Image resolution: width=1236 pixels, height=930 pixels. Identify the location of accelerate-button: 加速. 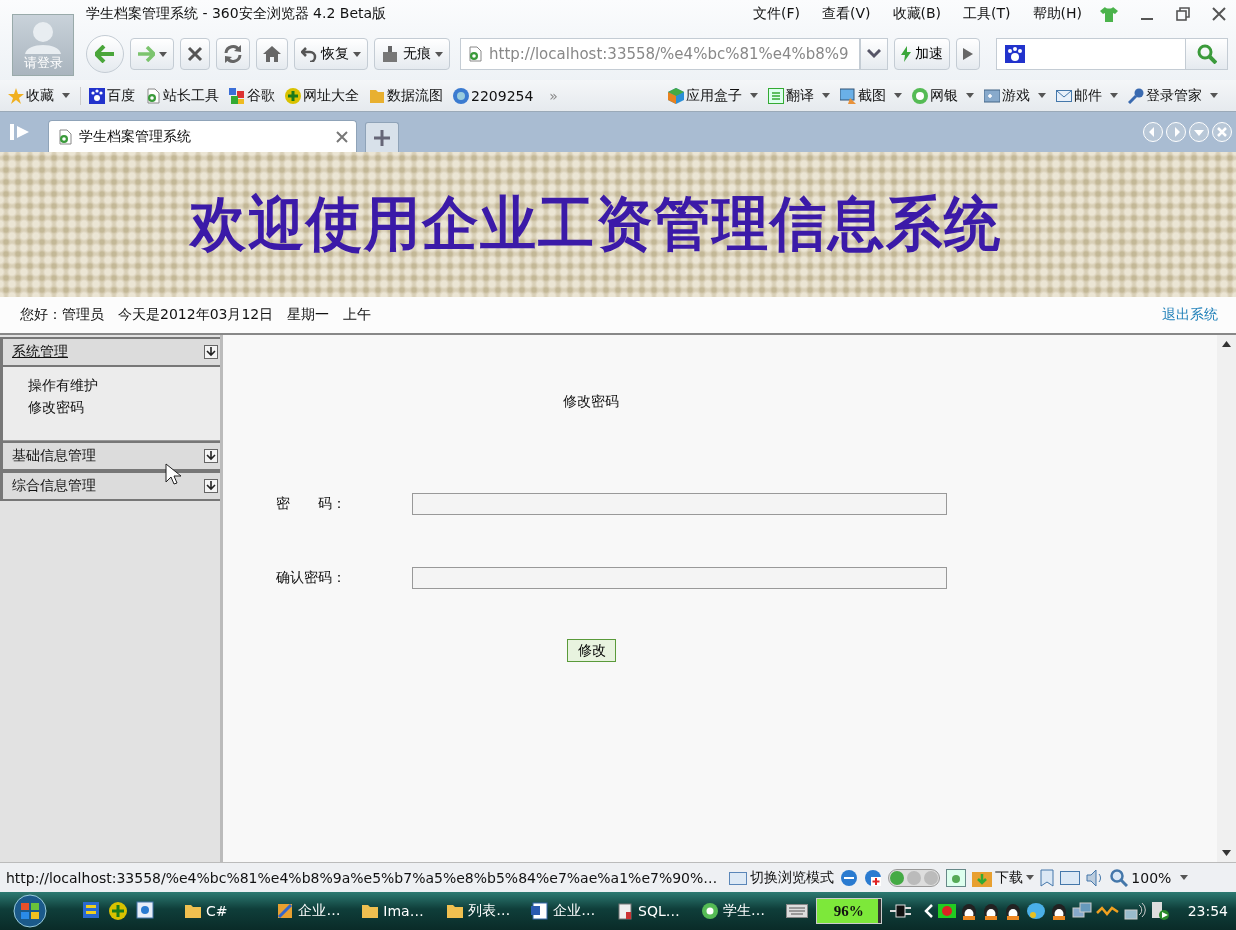
(922, 54).